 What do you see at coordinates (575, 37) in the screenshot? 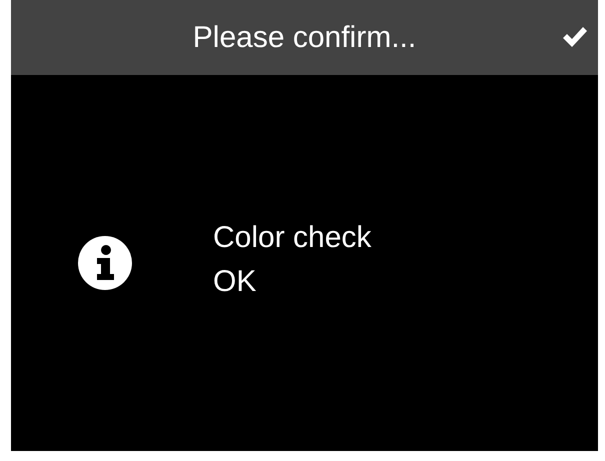
I see `checkmark-icon` at bounding box center [575, 37].